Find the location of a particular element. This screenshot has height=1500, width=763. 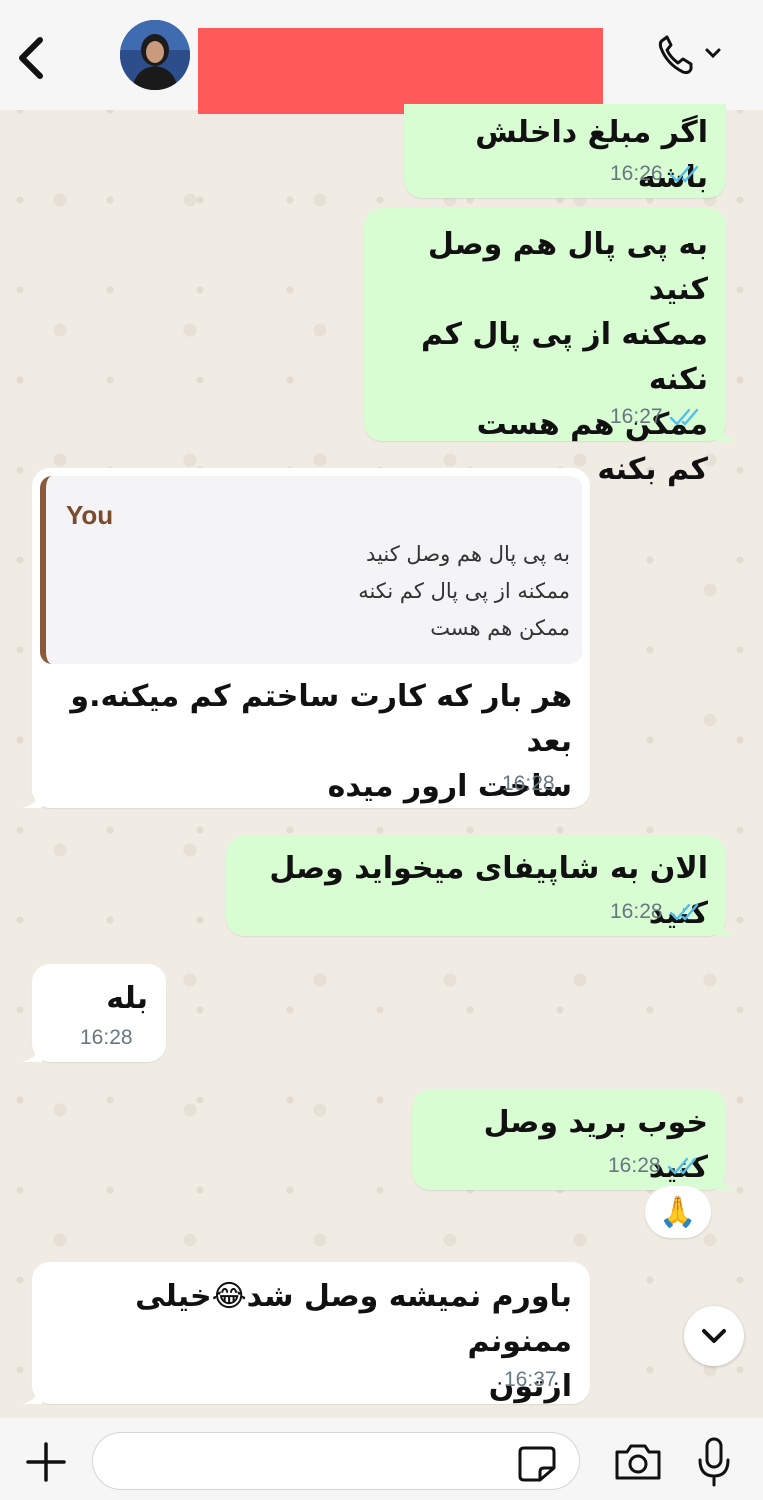

message-time: 16:26 is located at coordinates (636, 173).